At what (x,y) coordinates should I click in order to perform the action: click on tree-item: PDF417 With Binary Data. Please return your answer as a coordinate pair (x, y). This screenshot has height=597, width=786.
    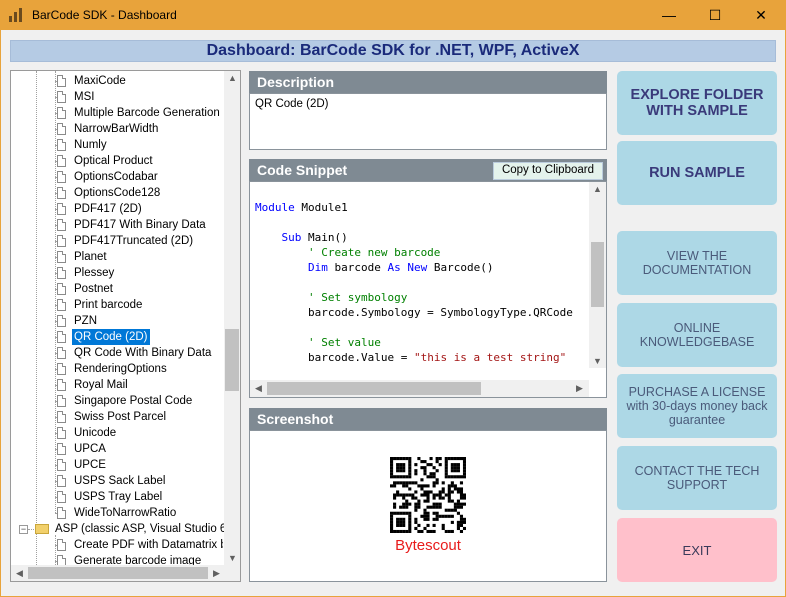
    Looking at the image, I should click on (117, 225).